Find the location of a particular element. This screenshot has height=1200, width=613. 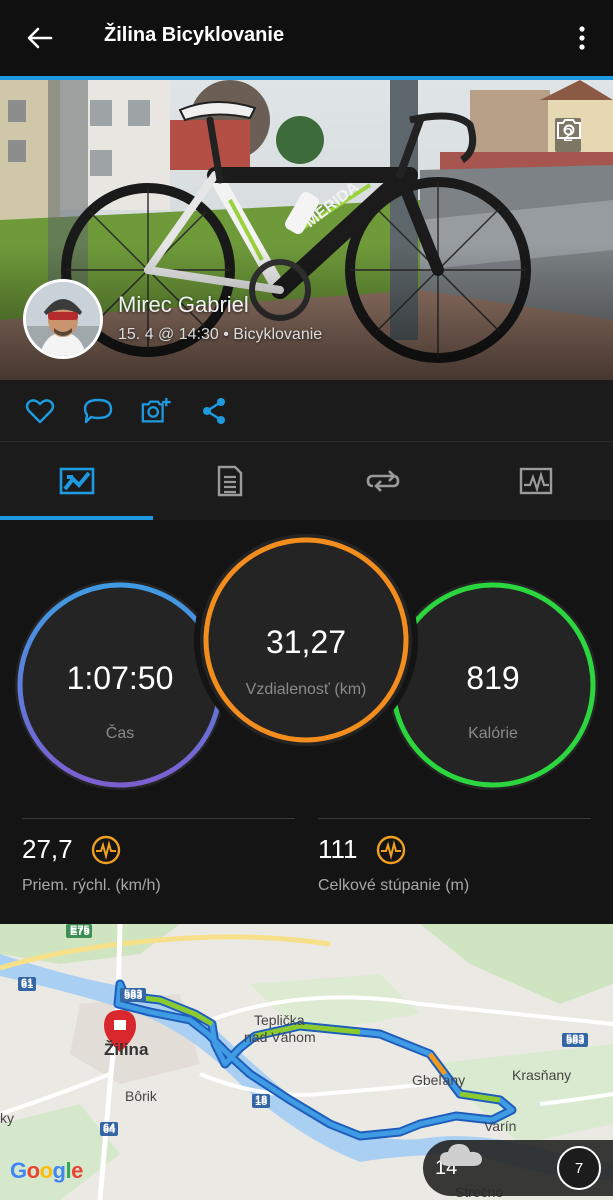

map-label-e75: E75 is located at coordinates (80, 930).